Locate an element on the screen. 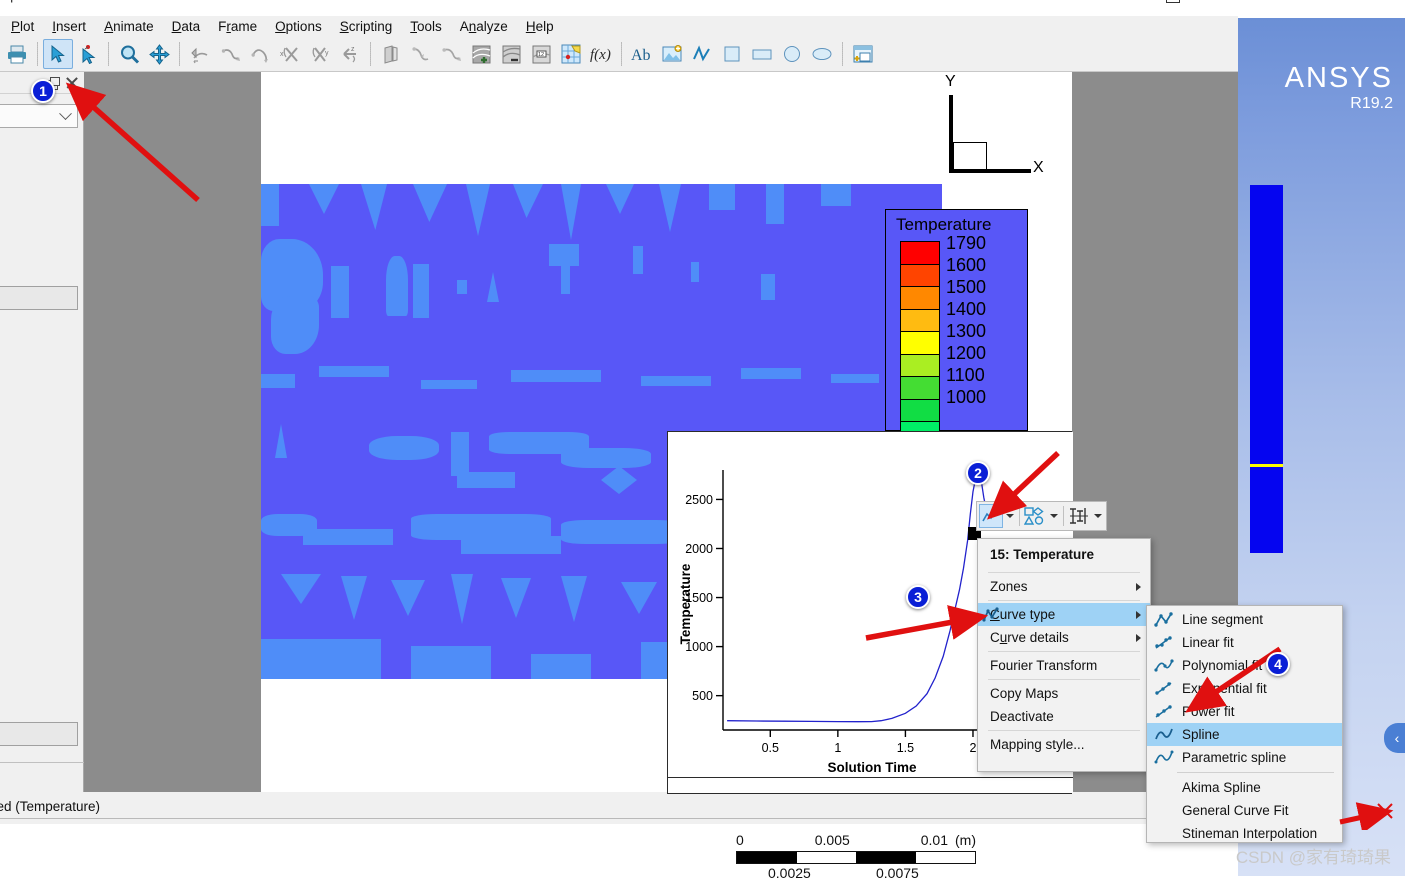 This screenshot has height=881, width=1405. submenu-label: Polynomial fit is located at coordinates (1222, 665).